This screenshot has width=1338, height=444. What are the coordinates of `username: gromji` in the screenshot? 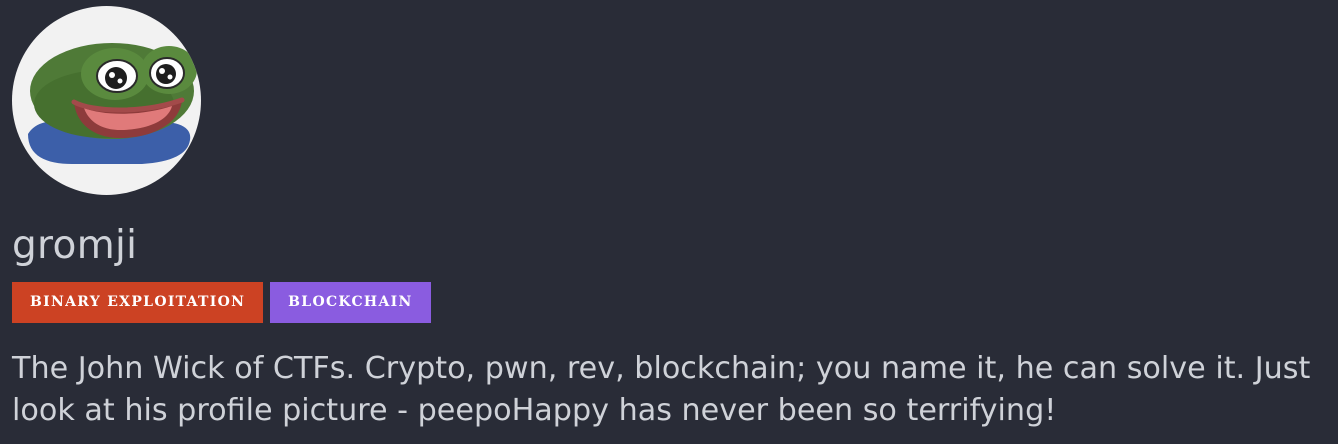 It's located at (75, 245).